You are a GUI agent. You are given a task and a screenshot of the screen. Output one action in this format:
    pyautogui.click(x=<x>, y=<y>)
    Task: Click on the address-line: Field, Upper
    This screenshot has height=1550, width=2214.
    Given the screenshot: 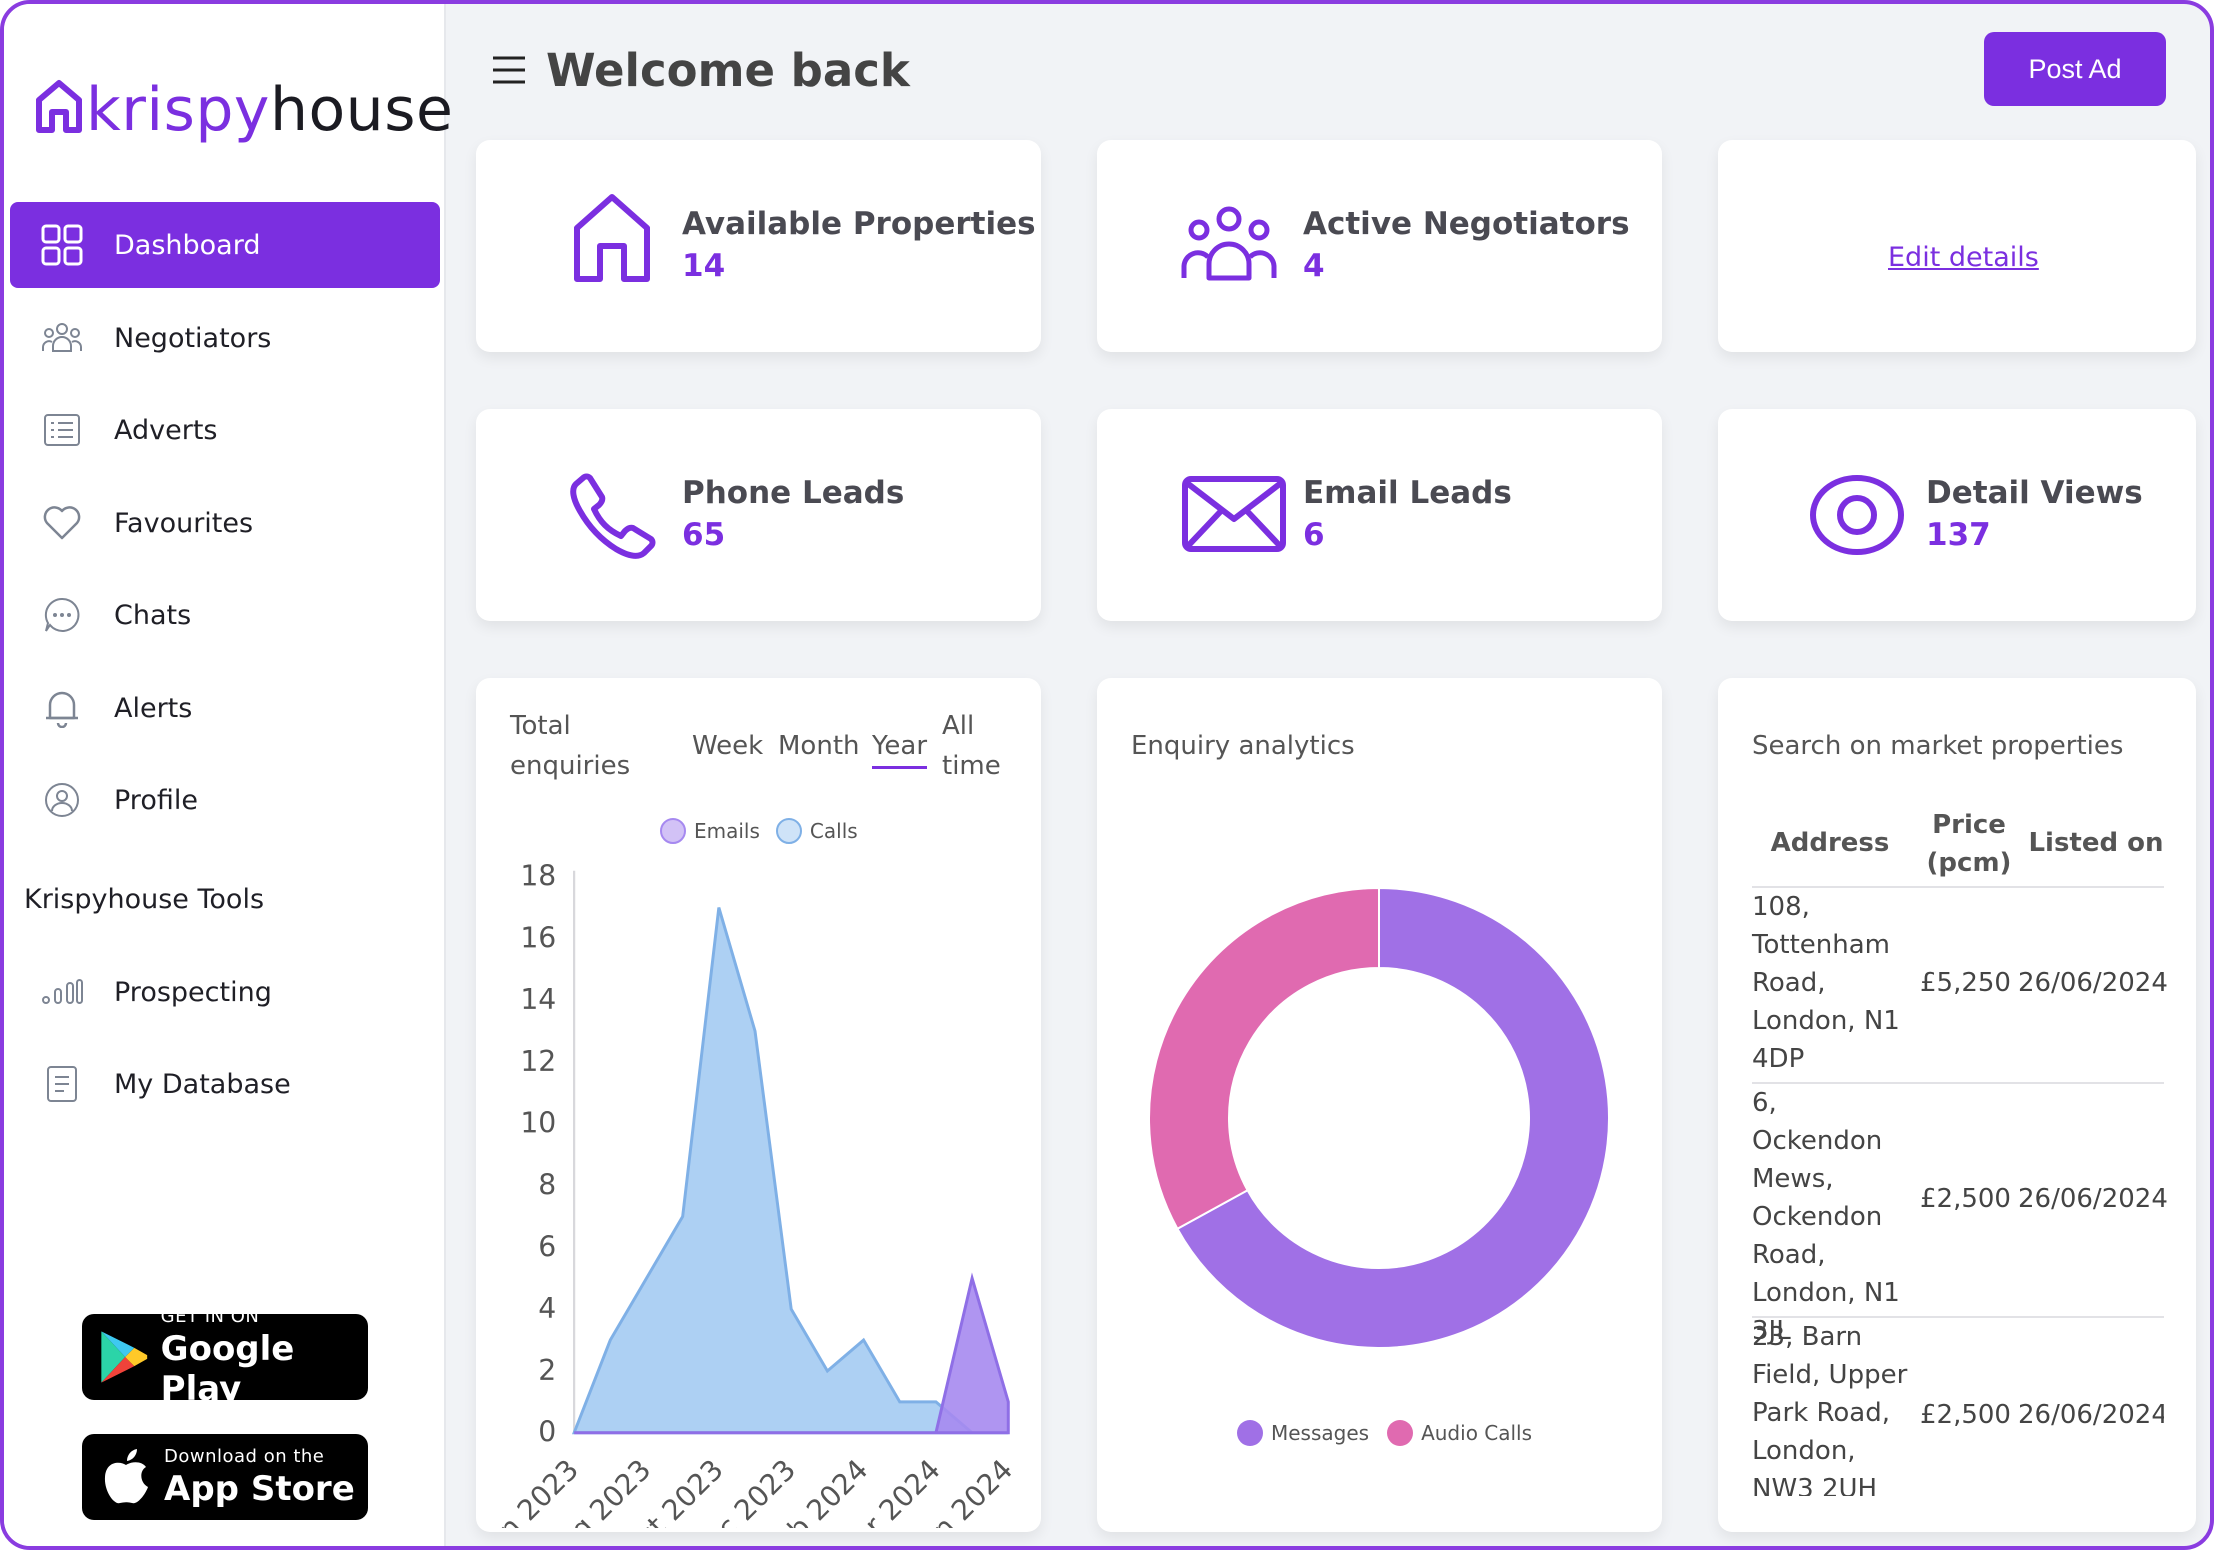 What is the action you would take?
    pyautogui.click(x=1830, y=1375)
    